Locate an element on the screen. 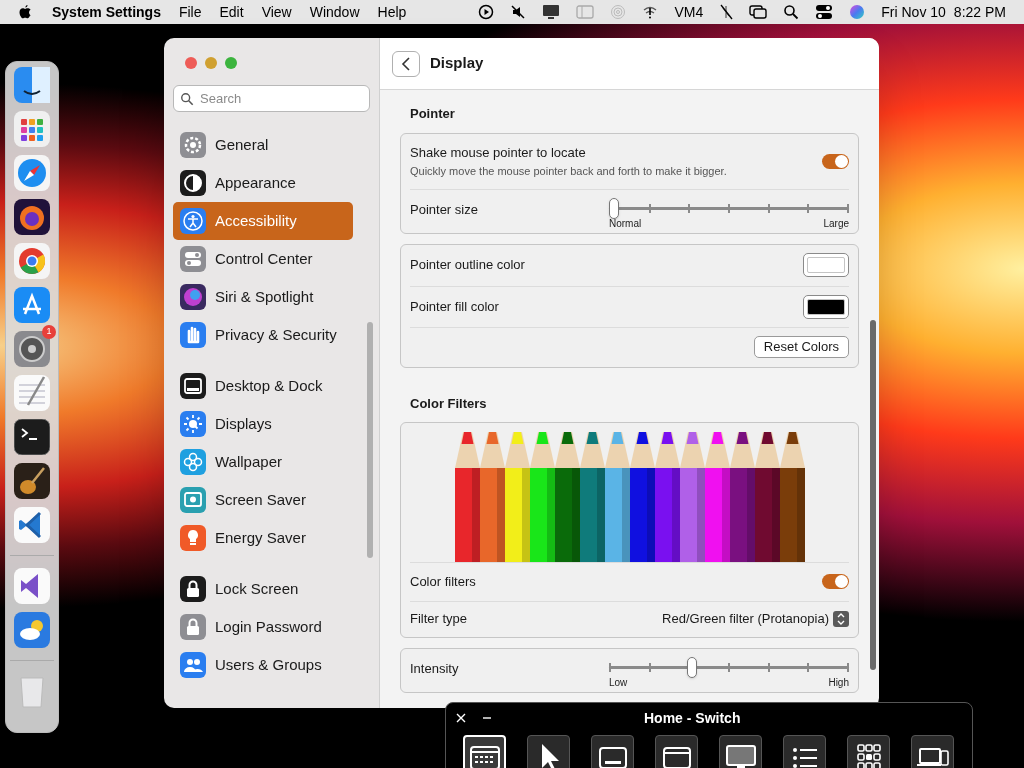 The height and width of the screenshot is (768, 1024). menu-item: Window is located at coordinates (334, 12).